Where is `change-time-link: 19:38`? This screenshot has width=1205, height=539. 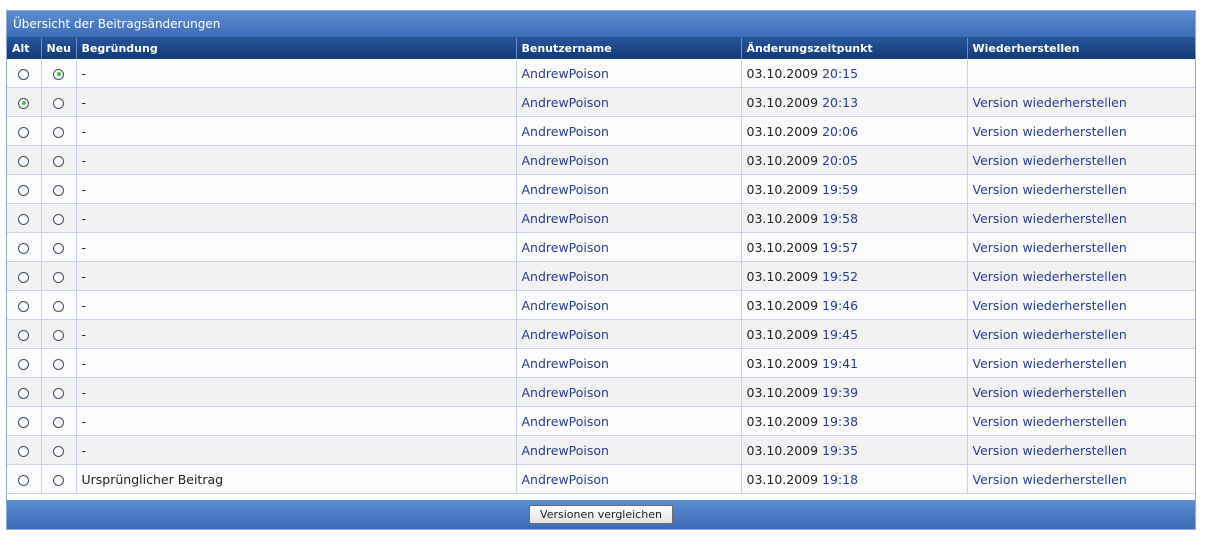 change-time-link: 19:38 is located at coordinates (840, 421).